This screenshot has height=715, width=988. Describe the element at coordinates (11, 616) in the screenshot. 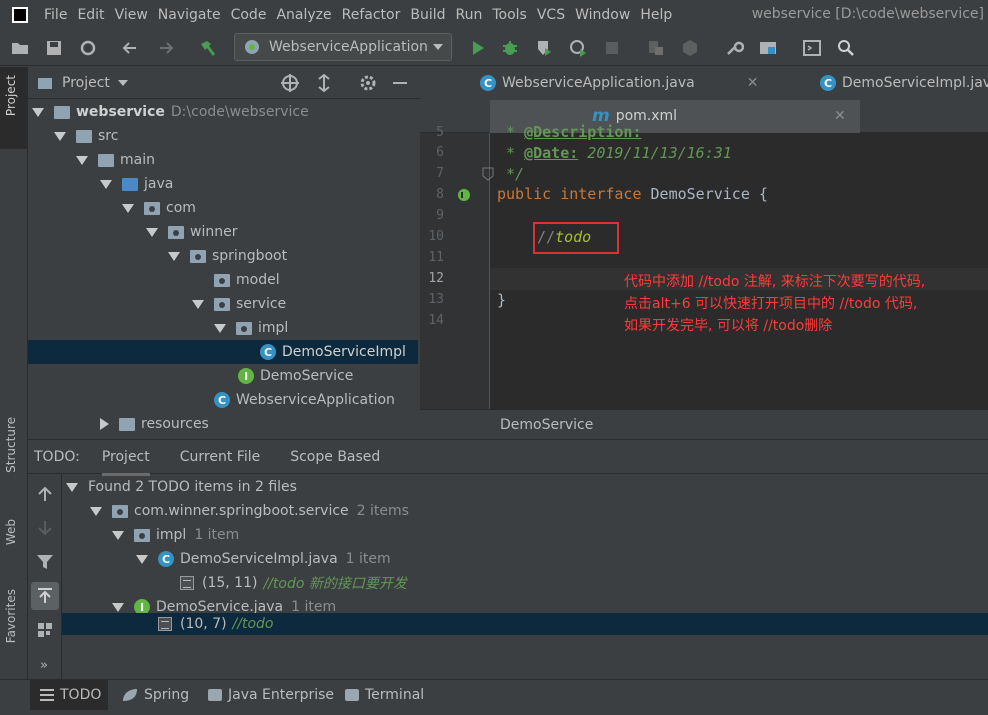

I see `favorites-tool-label: Favorites` at that location.